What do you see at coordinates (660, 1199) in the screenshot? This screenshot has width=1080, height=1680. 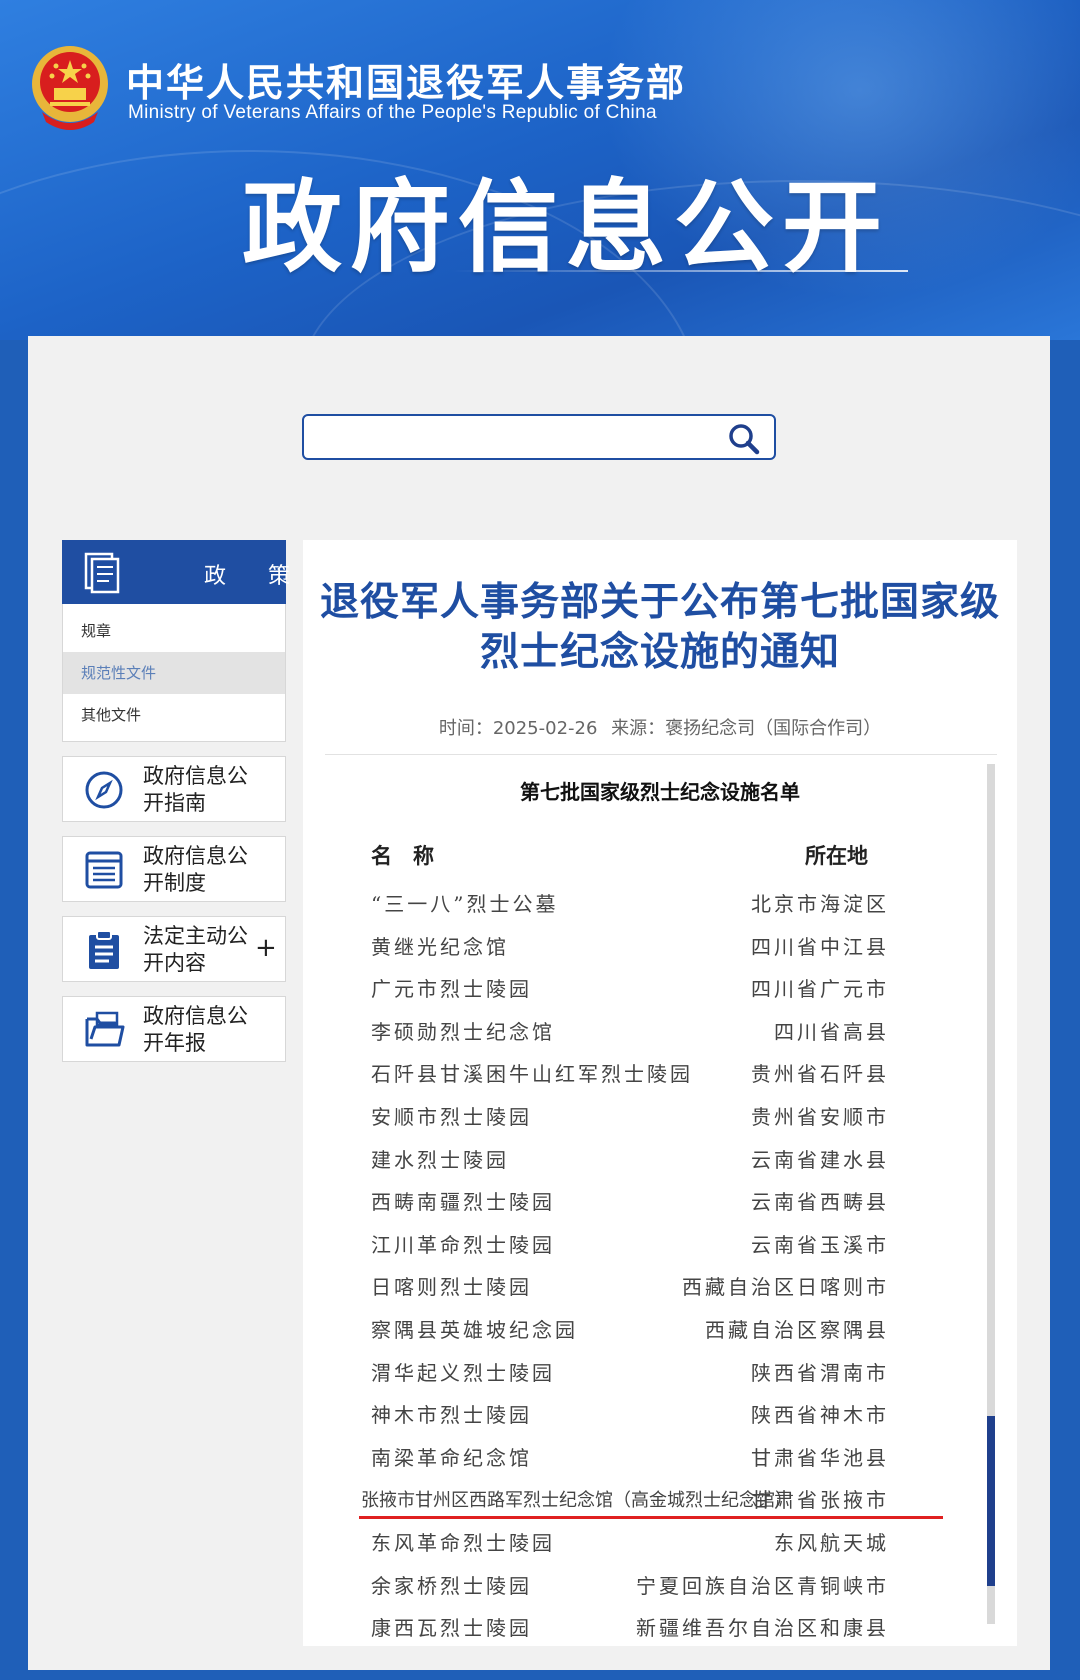 I see `table-row: 西畴南疆烈士陵园 云南省西畴县` at bounding box center [660, 1199].